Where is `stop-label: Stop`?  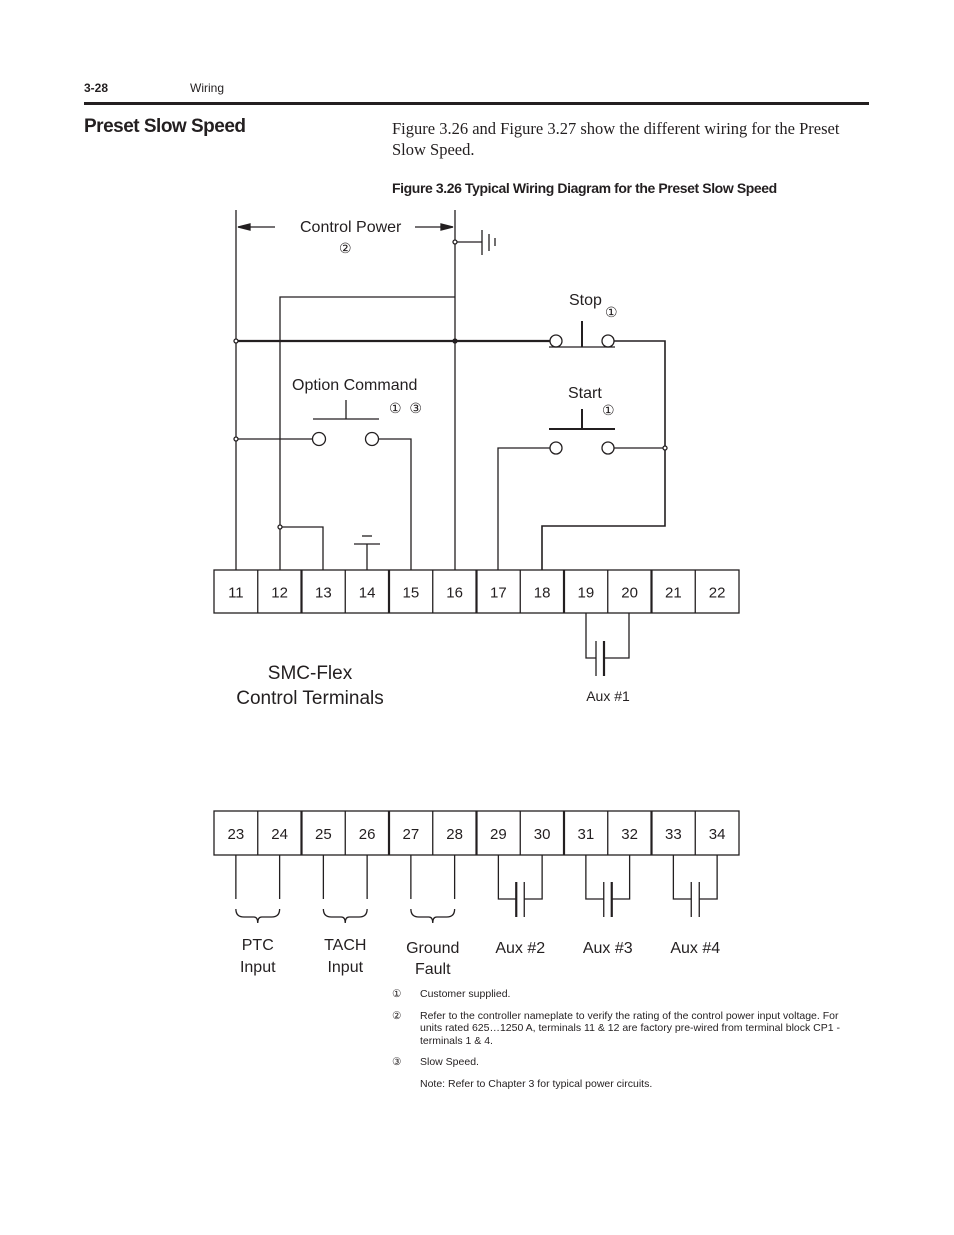
stop-label: Stop is located at coordinates (585, 300).